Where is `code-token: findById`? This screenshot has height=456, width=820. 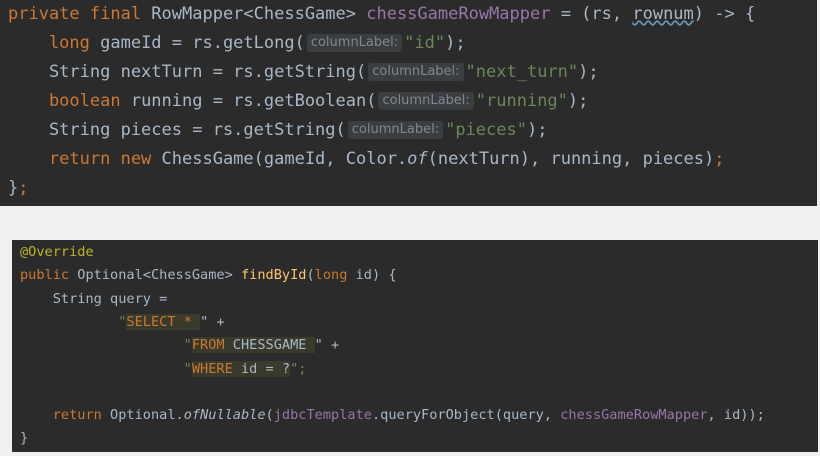
code-token: findById is located at coordinates (273, 275).